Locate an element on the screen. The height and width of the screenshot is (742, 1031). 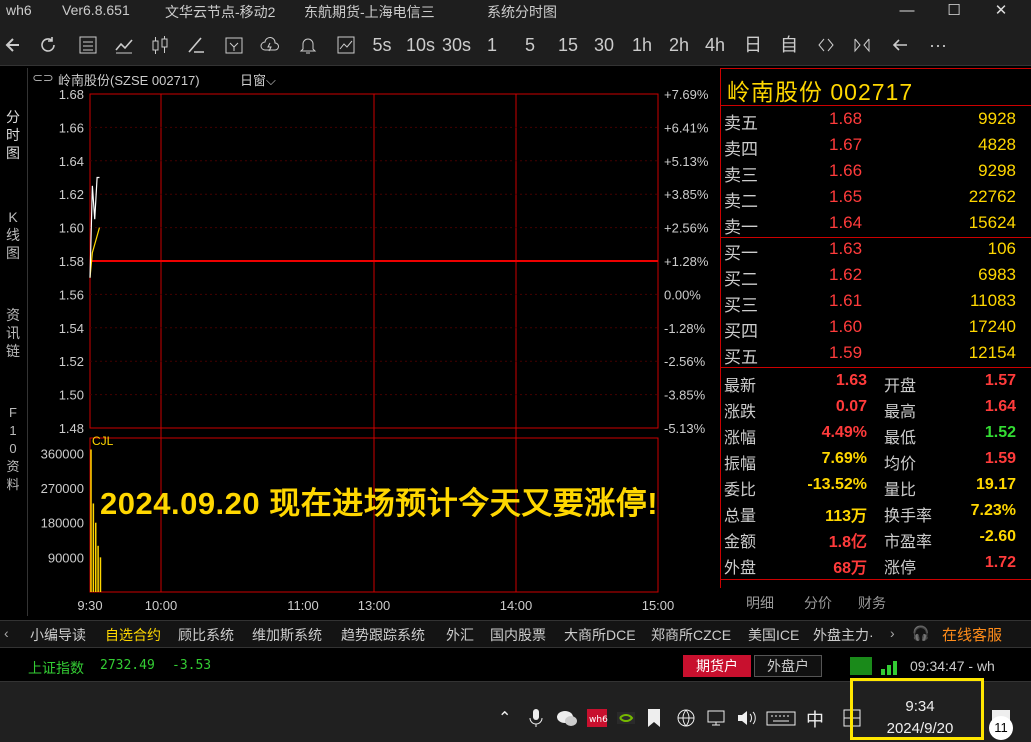
period-10s: 10s is located at coordinates (420, 45).